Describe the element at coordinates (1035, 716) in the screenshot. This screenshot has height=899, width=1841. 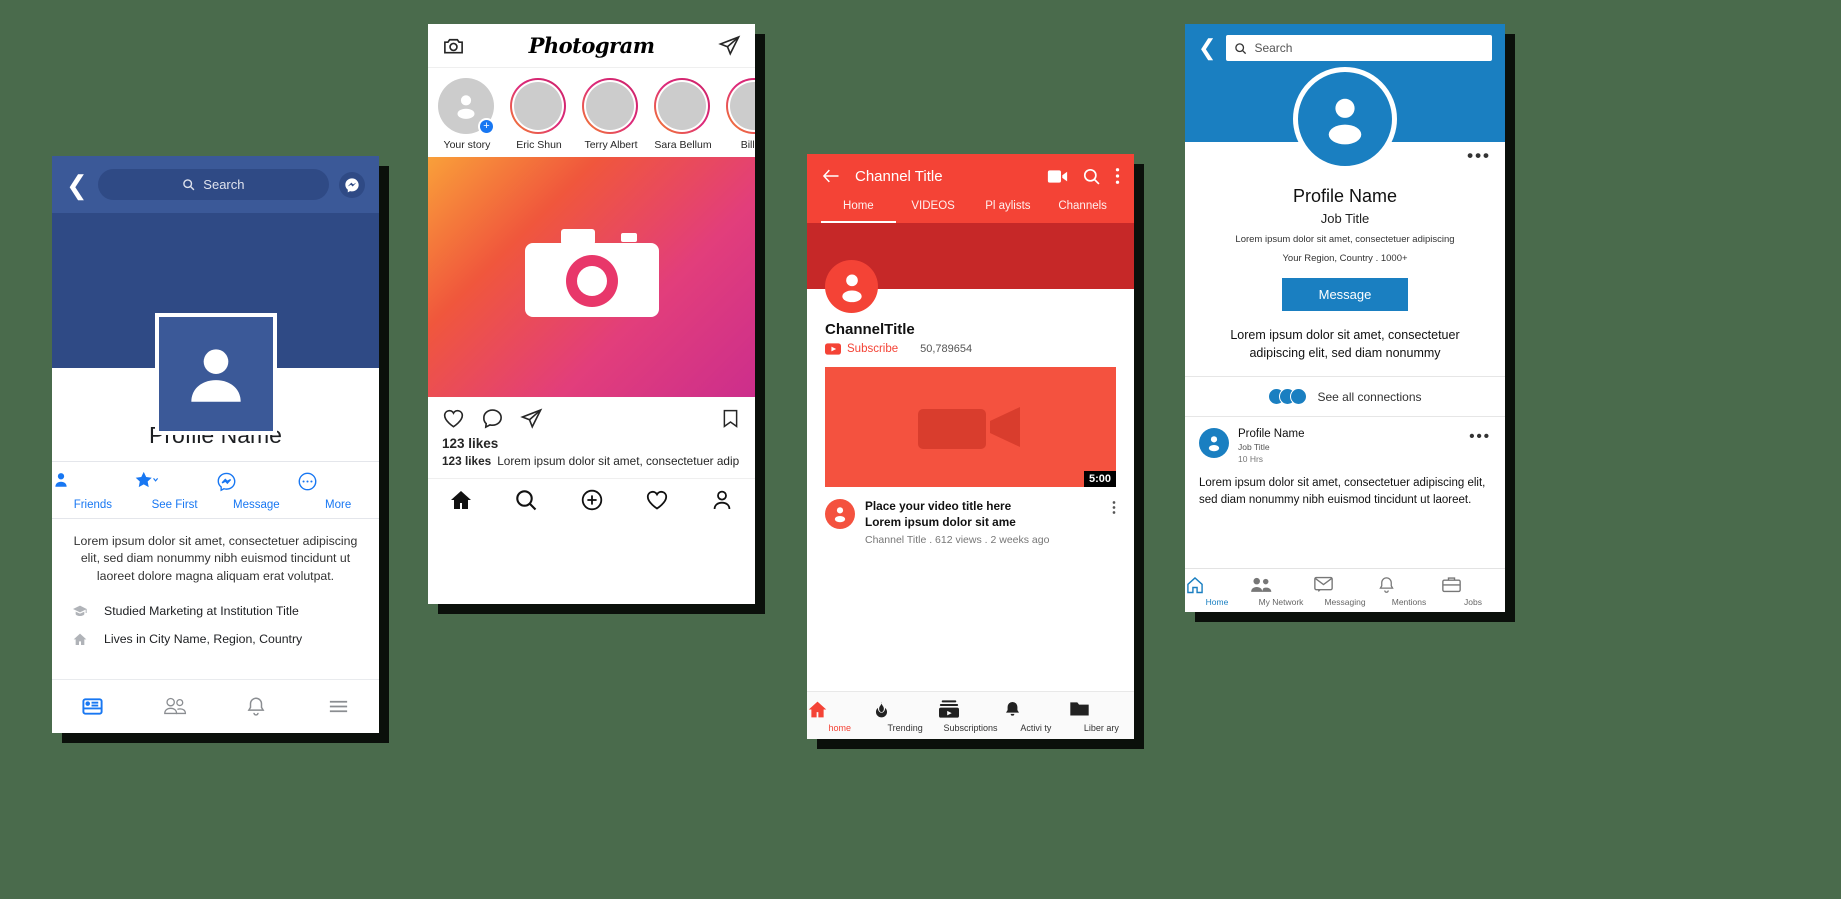
I see `nav-item-activity: Activi ty` at that location.